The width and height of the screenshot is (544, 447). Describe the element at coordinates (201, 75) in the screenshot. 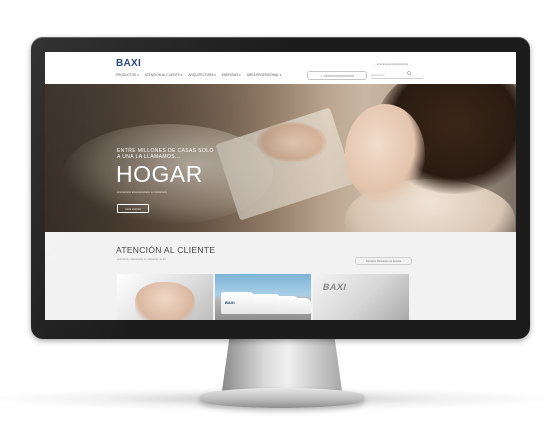

I see `nav-item-arquitectura: ARQUITECTURA ▾` at that location.